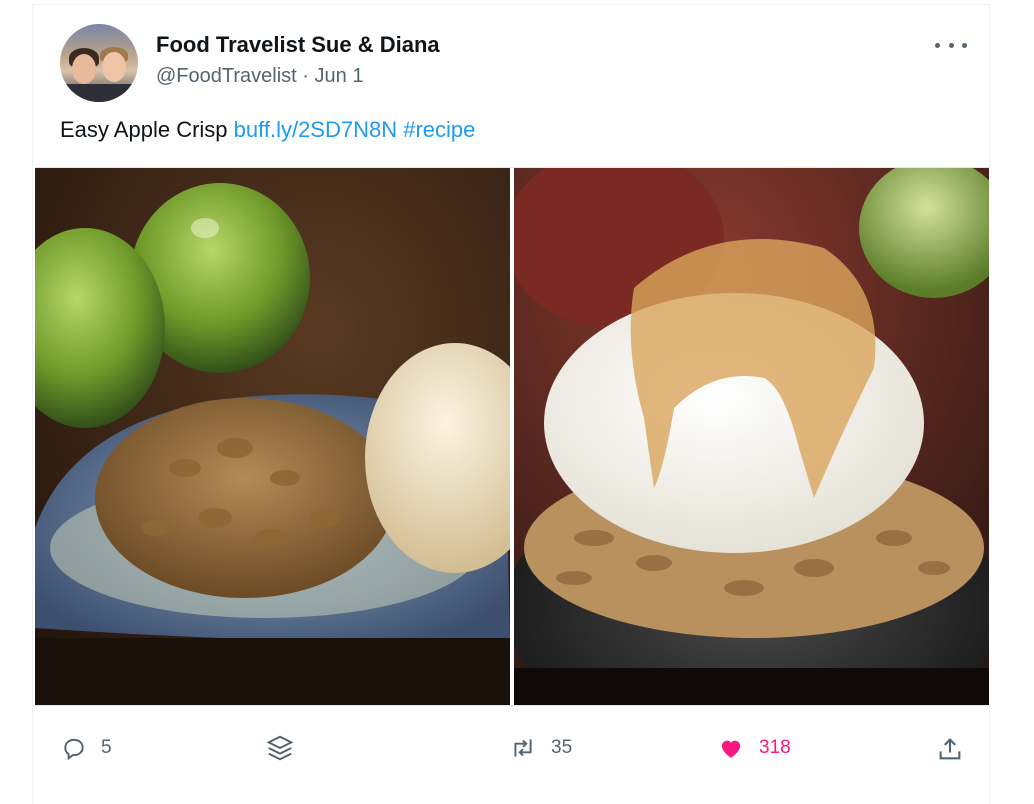 The height and width of the screenshot is (804, 1034). What do you see at coordinates (523, 748) in the screenshot?
I see `retweet-icon` at bounding box center [523, 748].